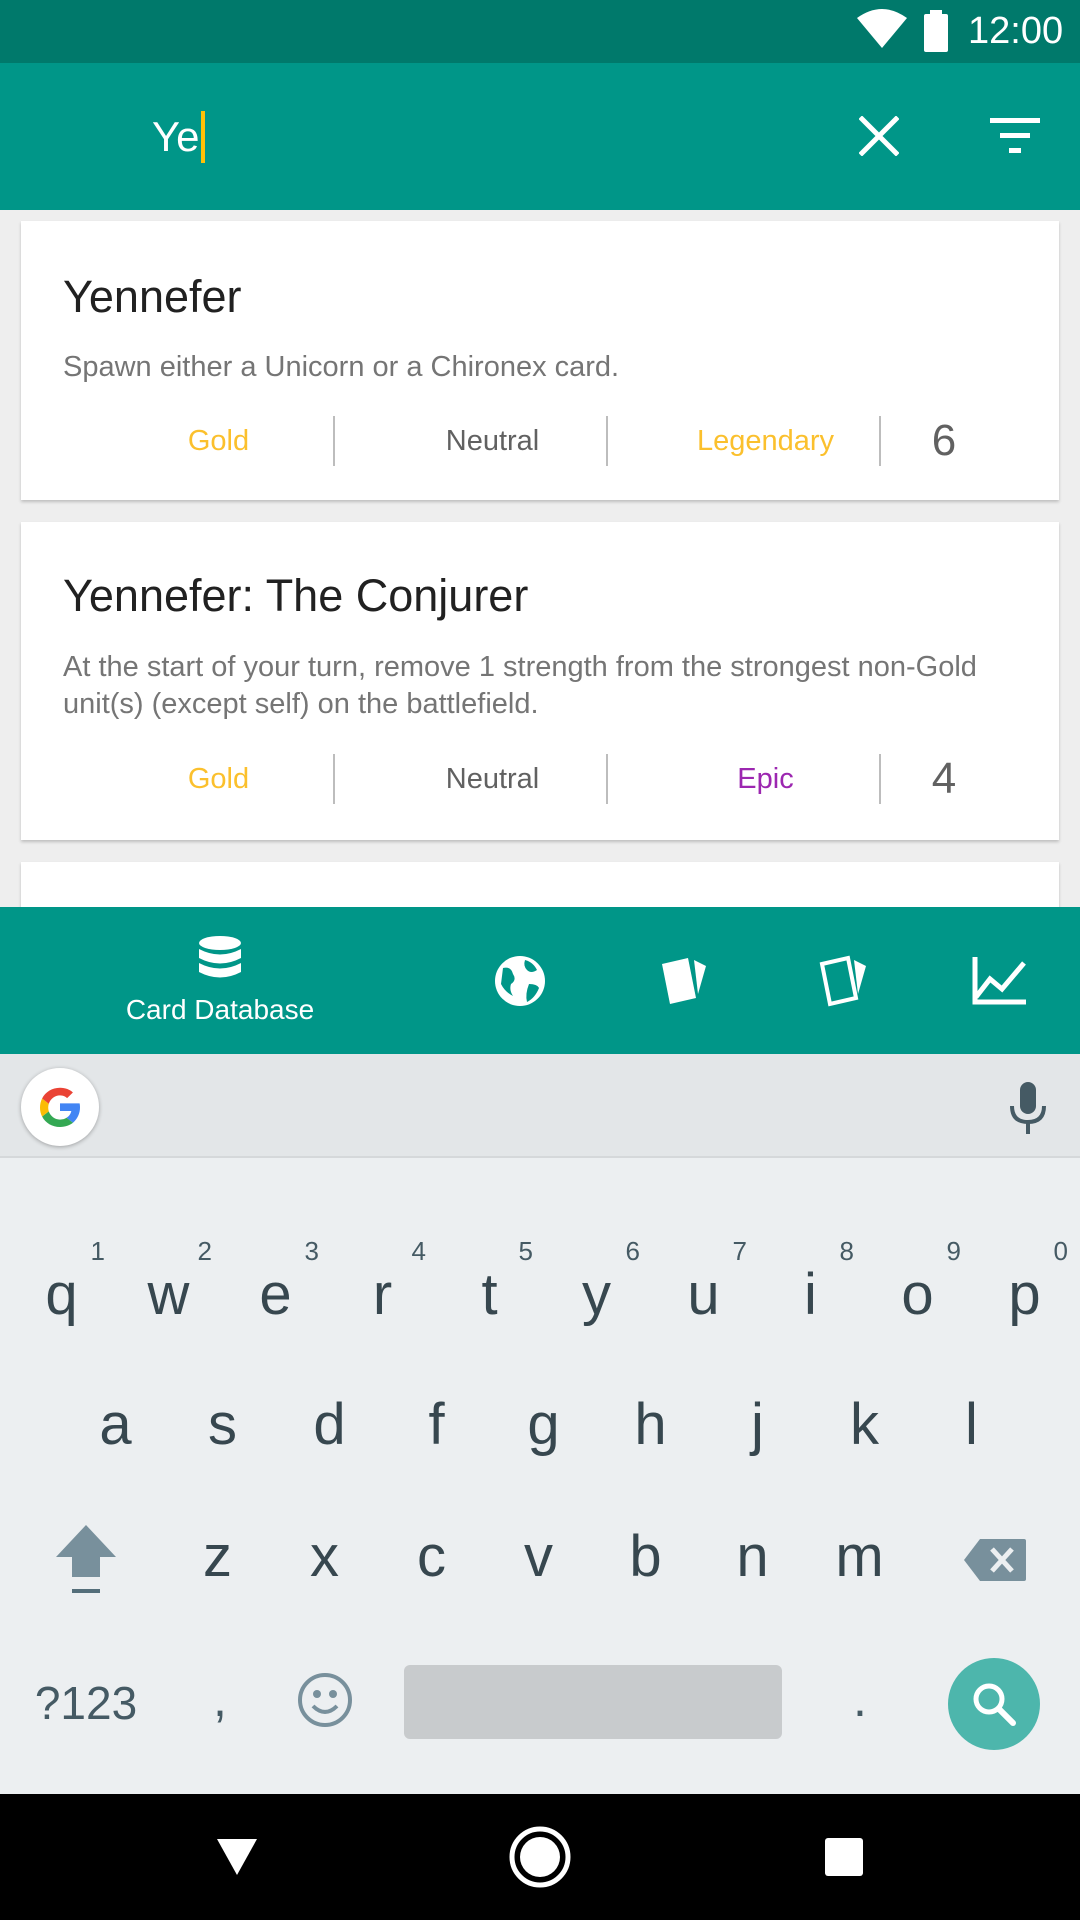  I want to click on nav-deck, so click(842, 980).